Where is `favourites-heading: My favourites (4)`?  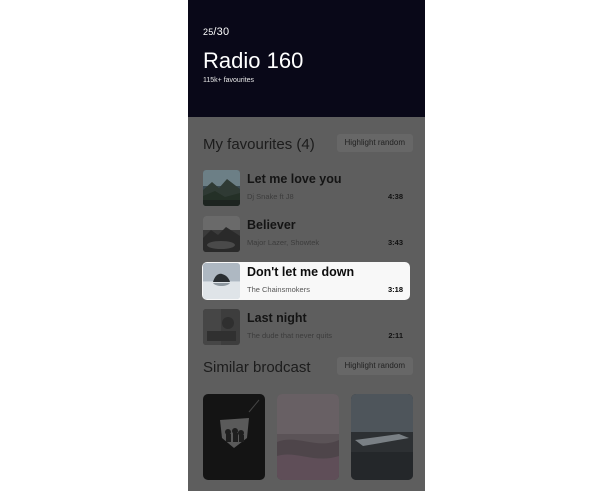 favourites-heading: My favourites (4) is located at coordinates (259, 144).